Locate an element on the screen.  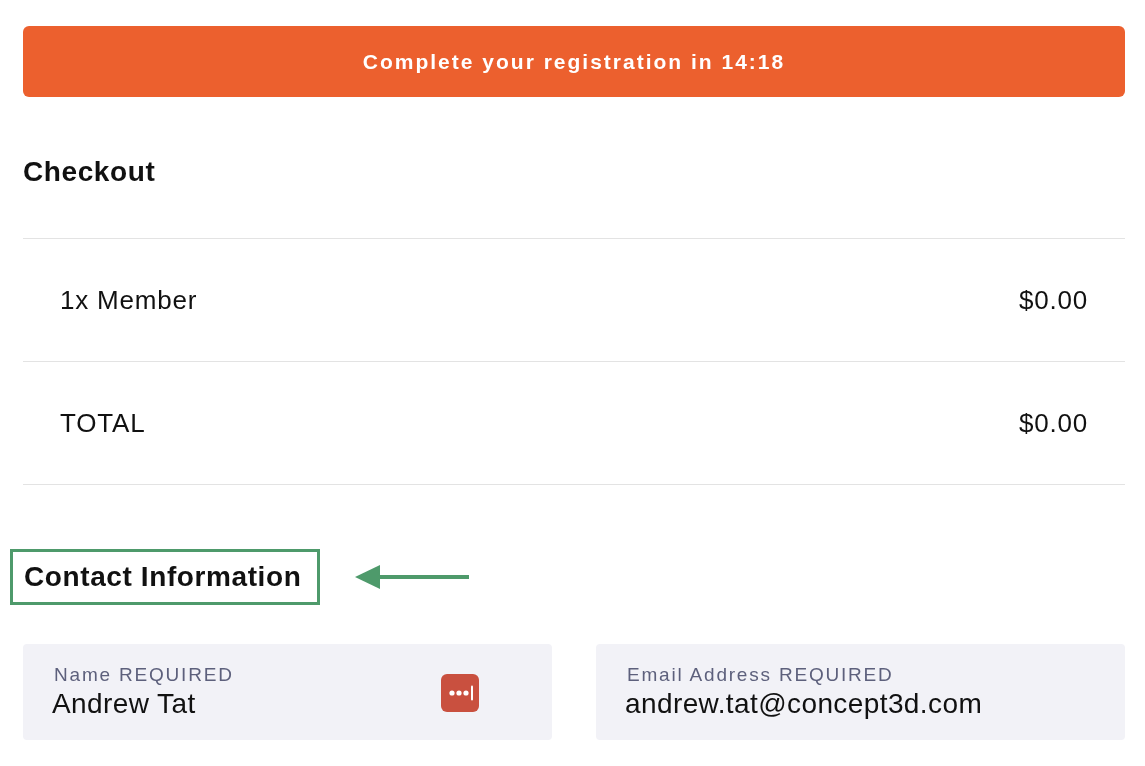
arrow-icon is located at coordinates (412, 577).